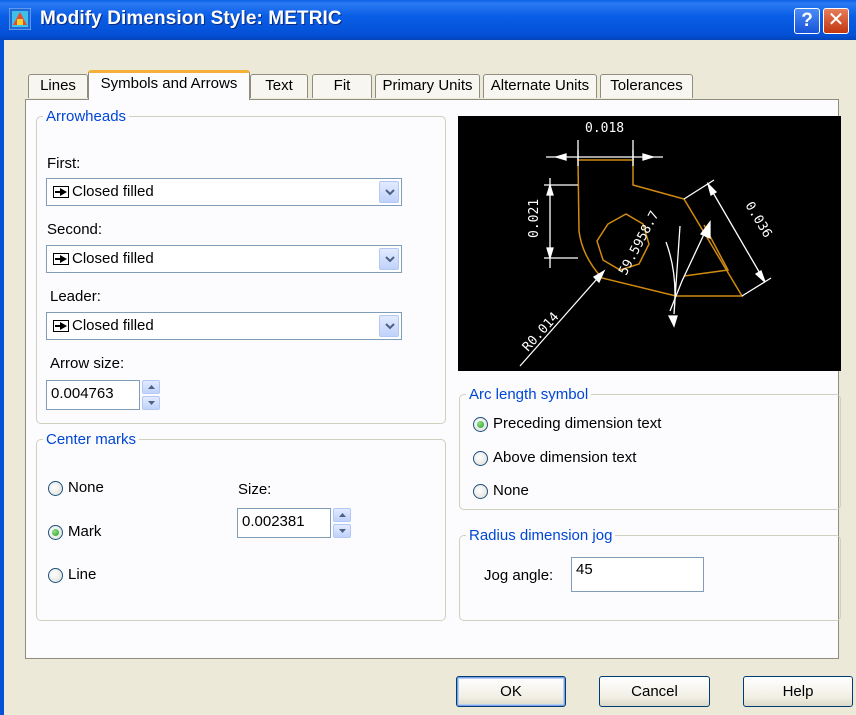 The width and height of the screenshot is (856, 715). Describe the element at coordinates (541, 535) in the screenshot. I see `radius-jog-group-title: Radius dimension jog` at that location.